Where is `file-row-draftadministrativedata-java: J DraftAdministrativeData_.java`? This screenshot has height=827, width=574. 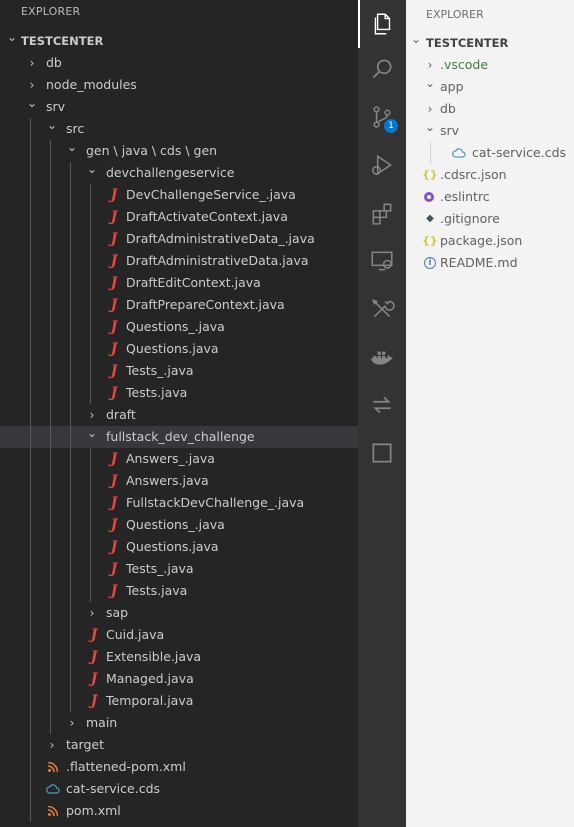
file-row-draftadministrativedata-java: J DraftAdministrativeData_.java is located at coordinates (179, 239).